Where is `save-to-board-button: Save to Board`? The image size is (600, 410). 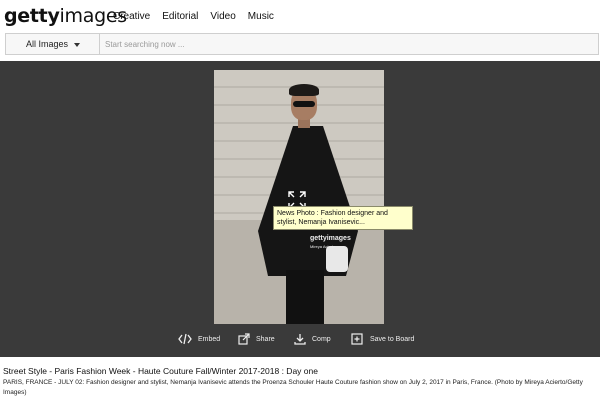
save-to-board-button: Save to Board is located at coordinates (382, 339).